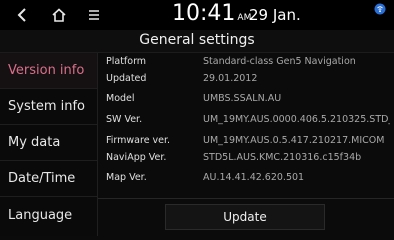  I want to click on sidebar-item-version-info: Version info, so click(48, 71).